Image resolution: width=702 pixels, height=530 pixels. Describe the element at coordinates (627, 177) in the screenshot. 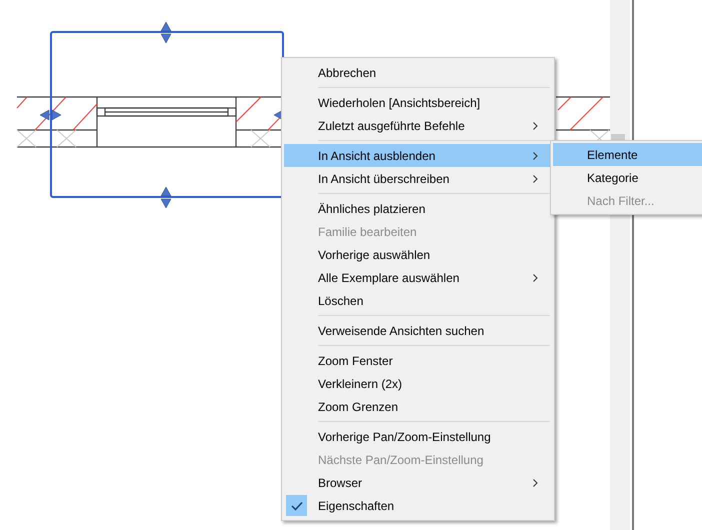

I see `menu-item: Kategorie` at that location.